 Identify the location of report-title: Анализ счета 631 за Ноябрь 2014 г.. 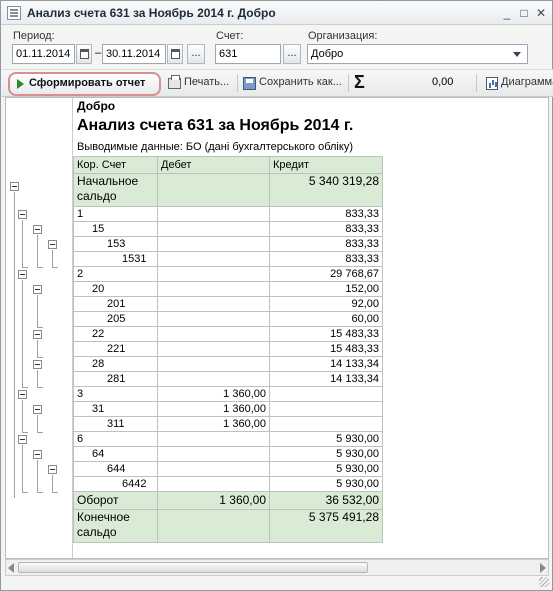
(215, 125).